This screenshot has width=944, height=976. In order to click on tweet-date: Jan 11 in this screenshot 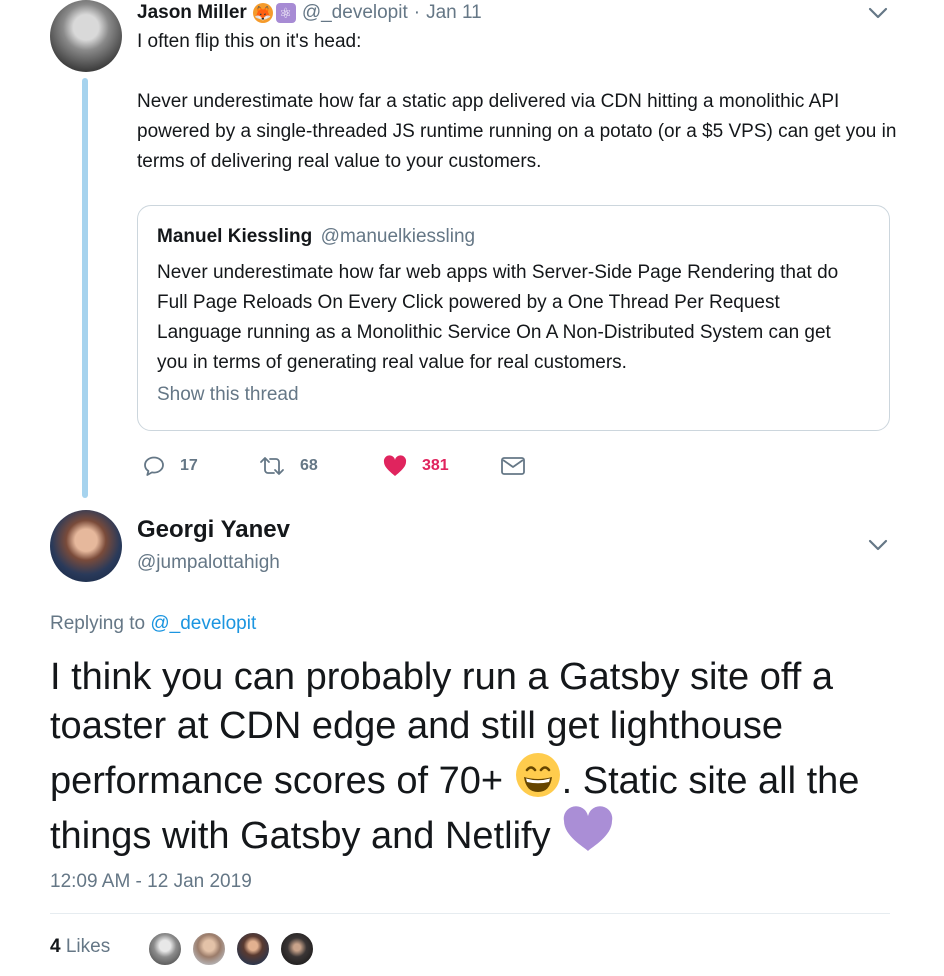, I will do `click(454, 13)`.